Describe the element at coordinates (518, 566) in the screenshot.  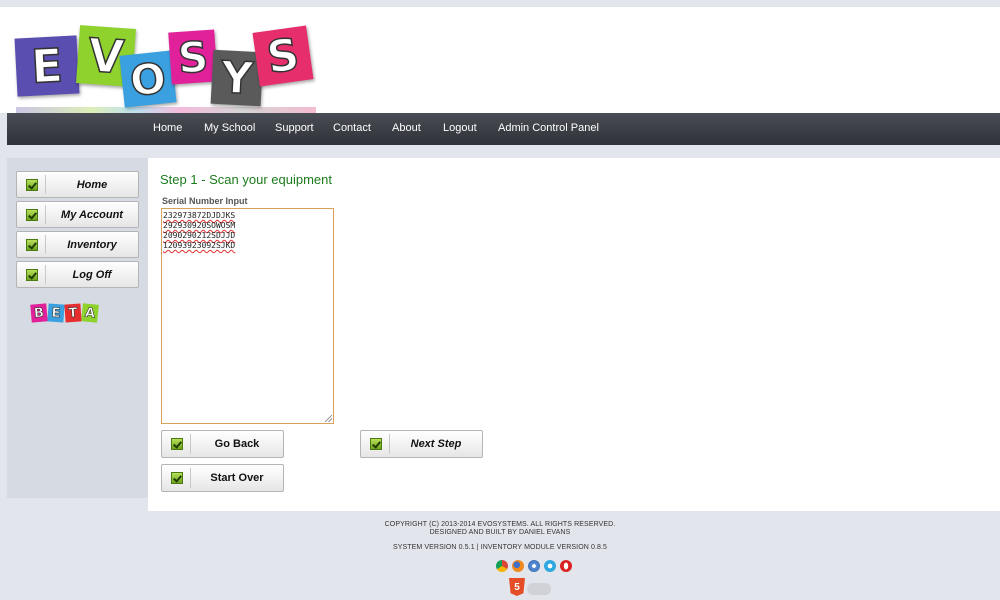
I see `firefox-icon` at that location.